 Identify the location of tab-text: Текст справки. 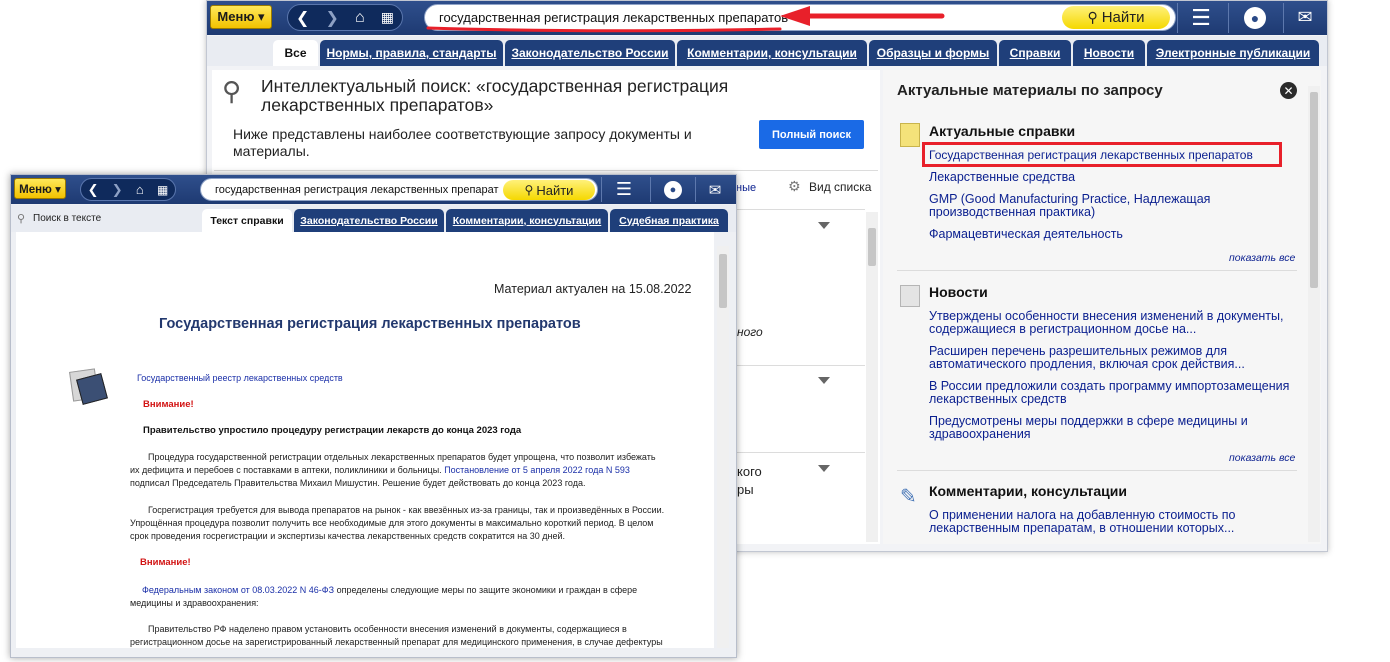
(247, 220).